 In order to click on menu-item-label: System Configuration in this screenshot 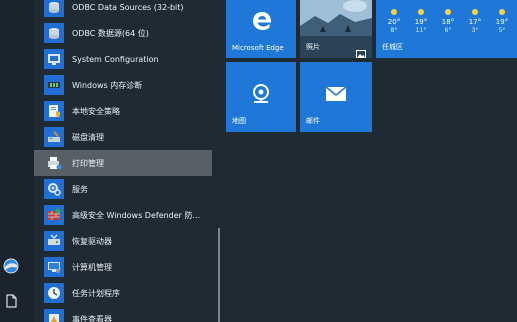, I will do `click(115, 59)`.